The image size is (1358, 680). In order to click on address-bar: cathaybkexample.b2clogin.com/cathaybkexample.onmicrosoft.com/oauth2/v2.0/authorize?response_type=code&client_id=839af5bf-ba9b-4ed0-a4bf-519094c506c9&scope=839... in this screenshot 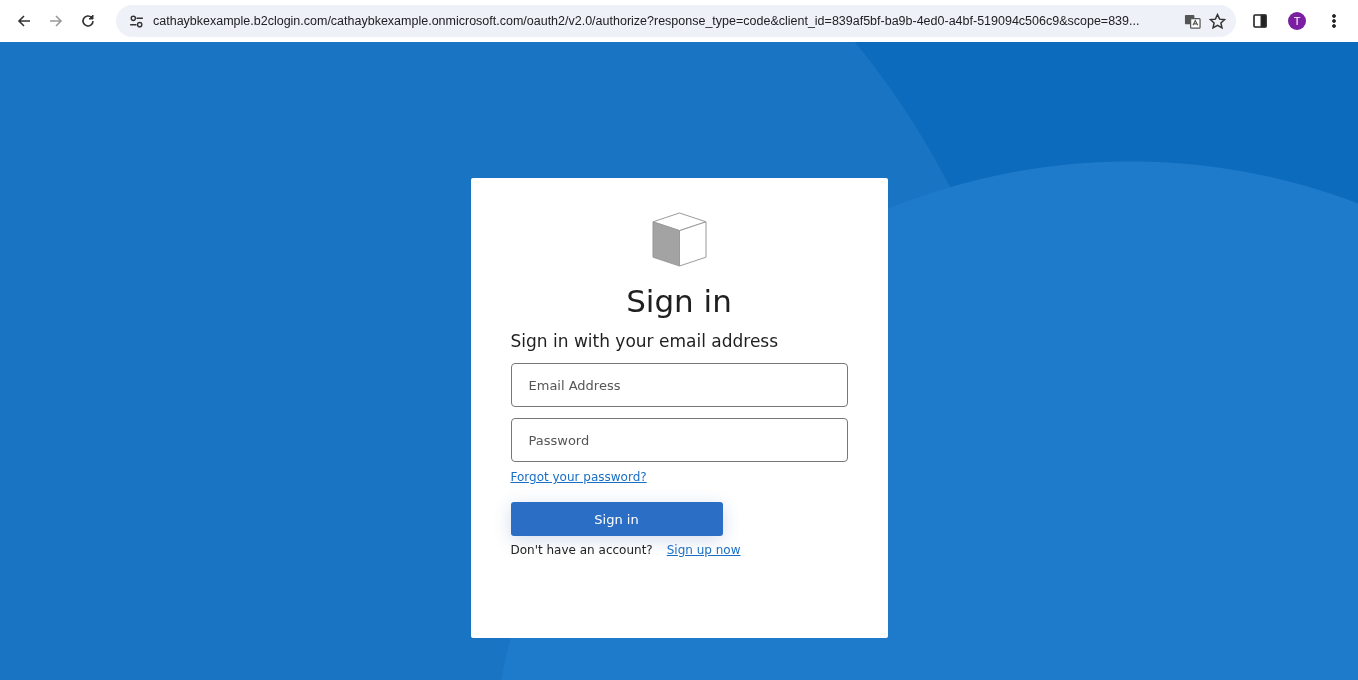, I will do `click(676, 21)`.